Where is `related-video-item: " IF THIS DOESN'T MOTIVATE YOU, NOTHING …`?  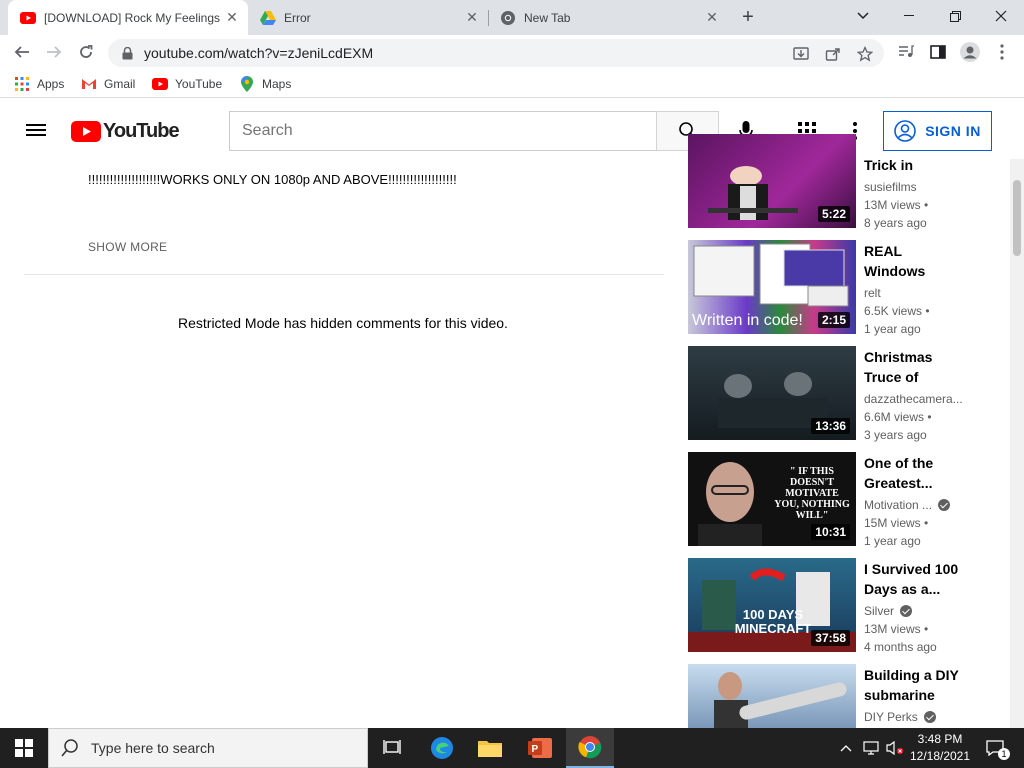
related-video-item: " IF THIS DOESN'T MOTIVATE YOU, NOTHING … is located at coordinates (826, 500).